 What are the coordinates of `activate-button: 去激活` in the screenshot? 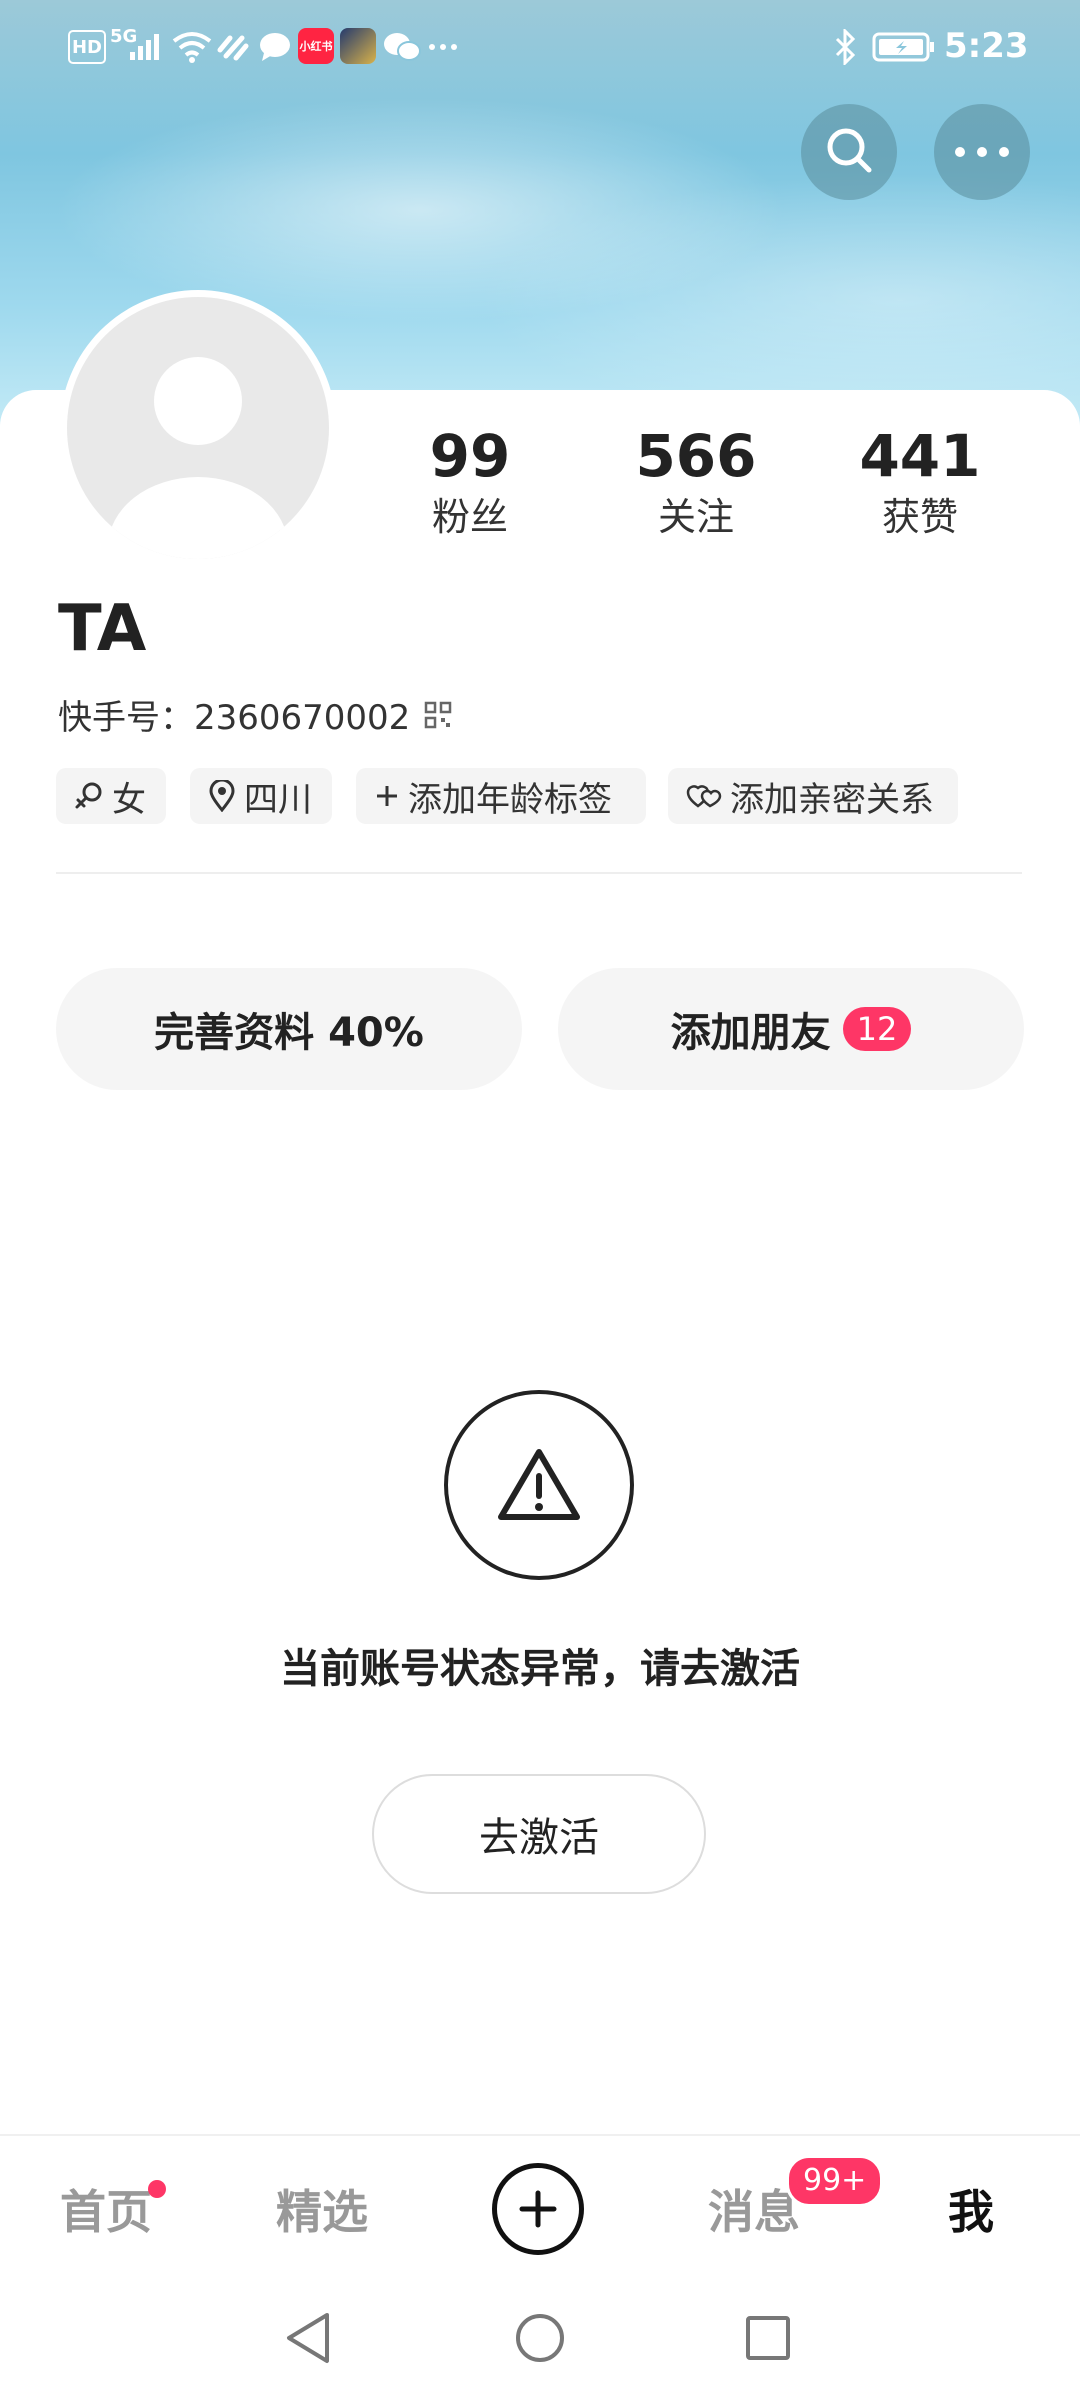 It's located at (539, 1834).